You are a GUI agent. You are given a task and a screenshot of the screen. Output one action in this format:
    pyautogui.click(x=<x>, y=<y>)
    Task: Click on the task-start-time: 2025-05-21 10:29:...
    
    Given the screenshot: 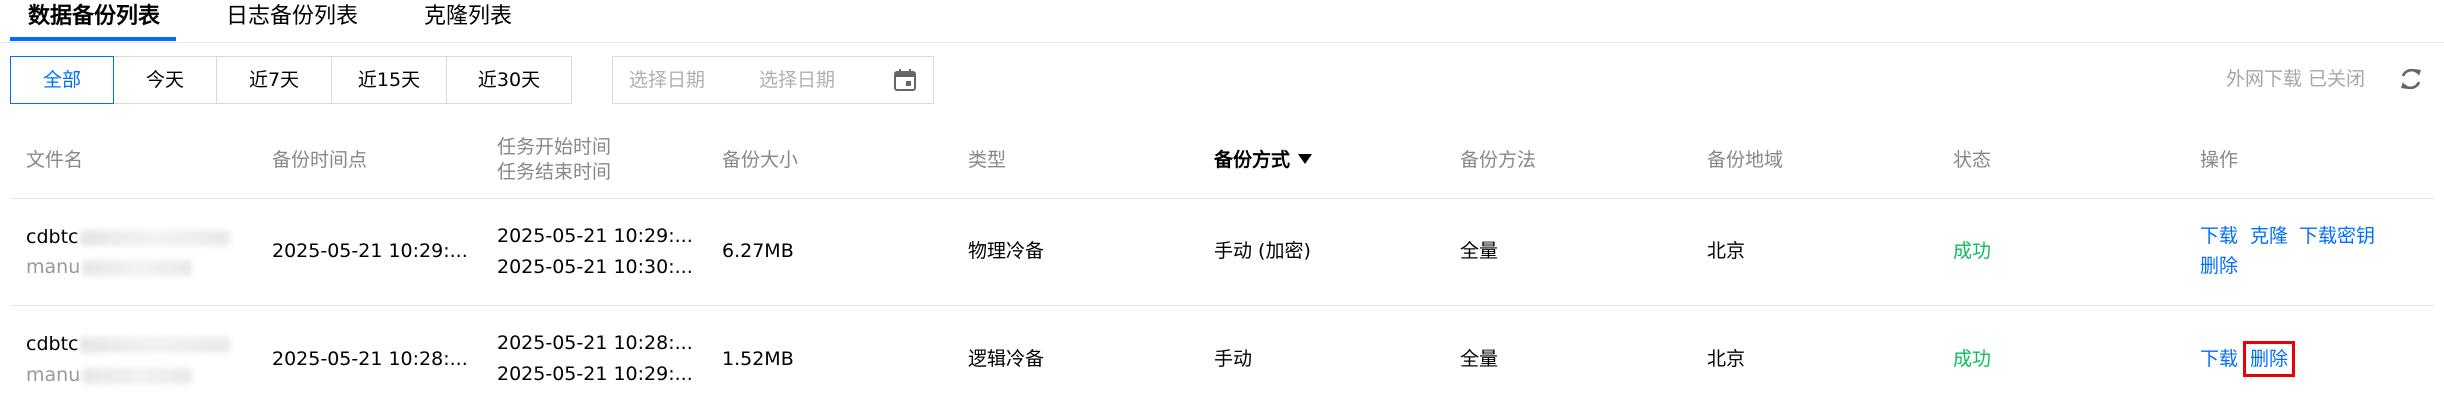 What is the action you would take?
    pyautogui.click(x=595, y=236)
    